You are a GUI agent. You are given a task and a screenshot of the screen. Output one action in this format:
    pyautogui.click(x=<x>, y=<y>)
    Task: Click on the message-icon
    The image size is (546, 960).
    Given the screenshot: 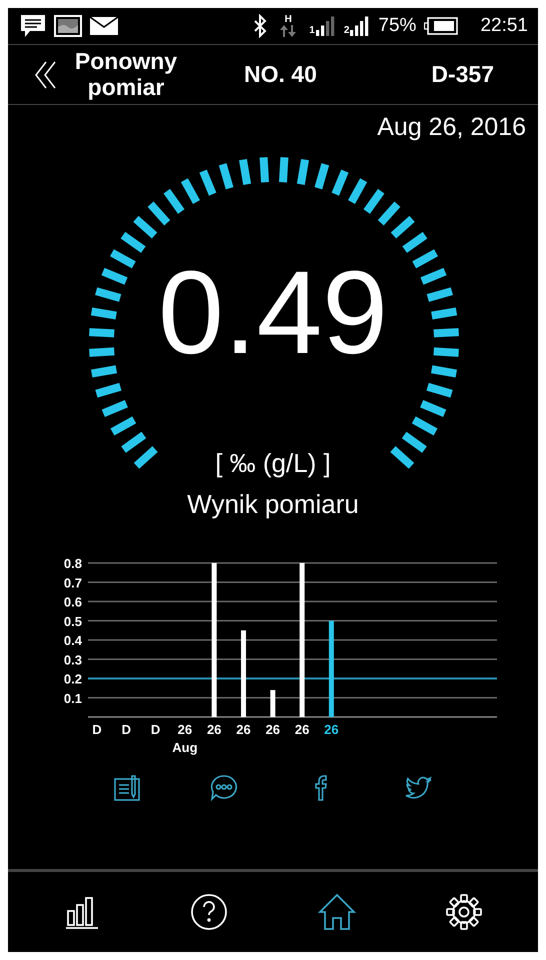 What is the action you would take?
    pyautogui.click(x=33, y=26)
    